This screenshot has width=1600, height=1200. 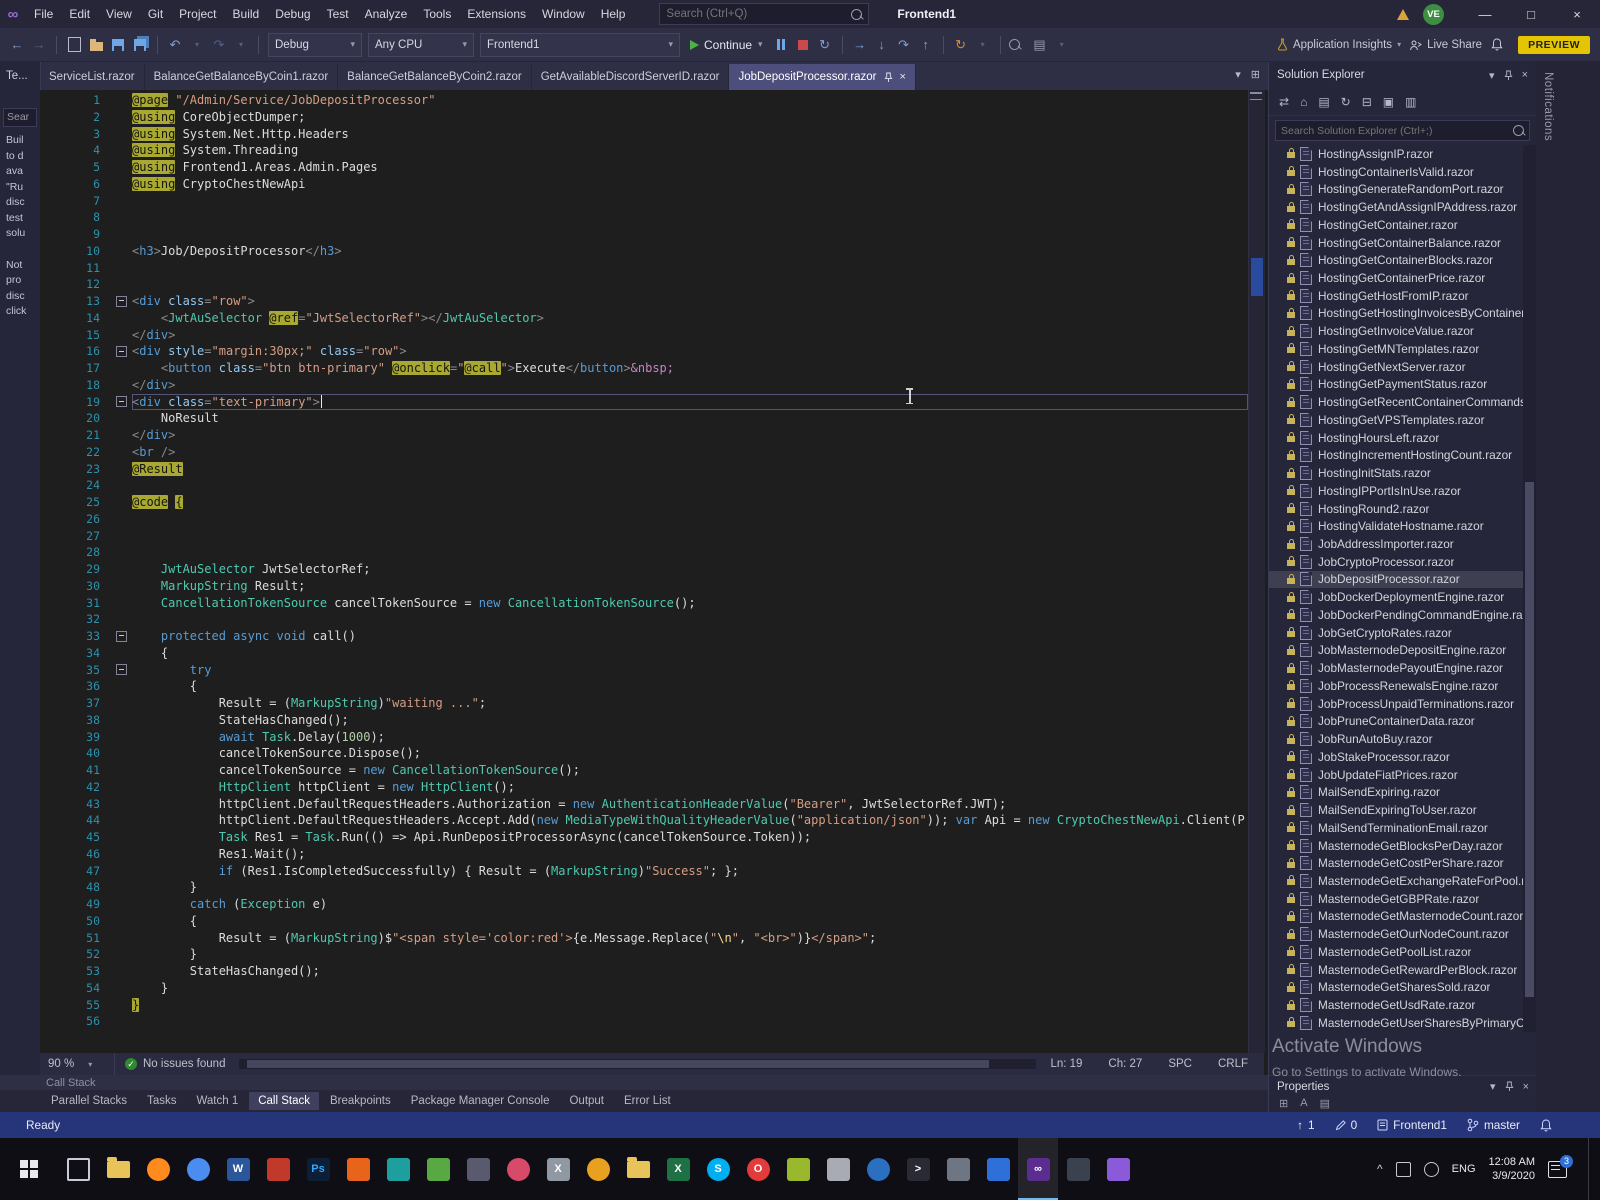 What do you see at coordinates (1303, 1104) in the screenshot?
I see `alphabetical-icon: A` at bounding box center [1303, 1104].